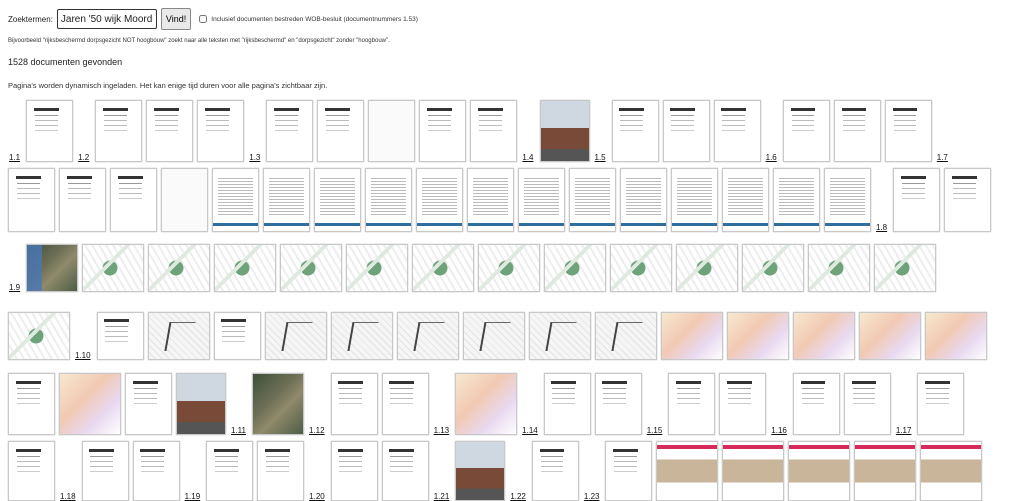 The image size is (1024, 501). I want to click on document-number-link: 1.18, so click(68, 496).